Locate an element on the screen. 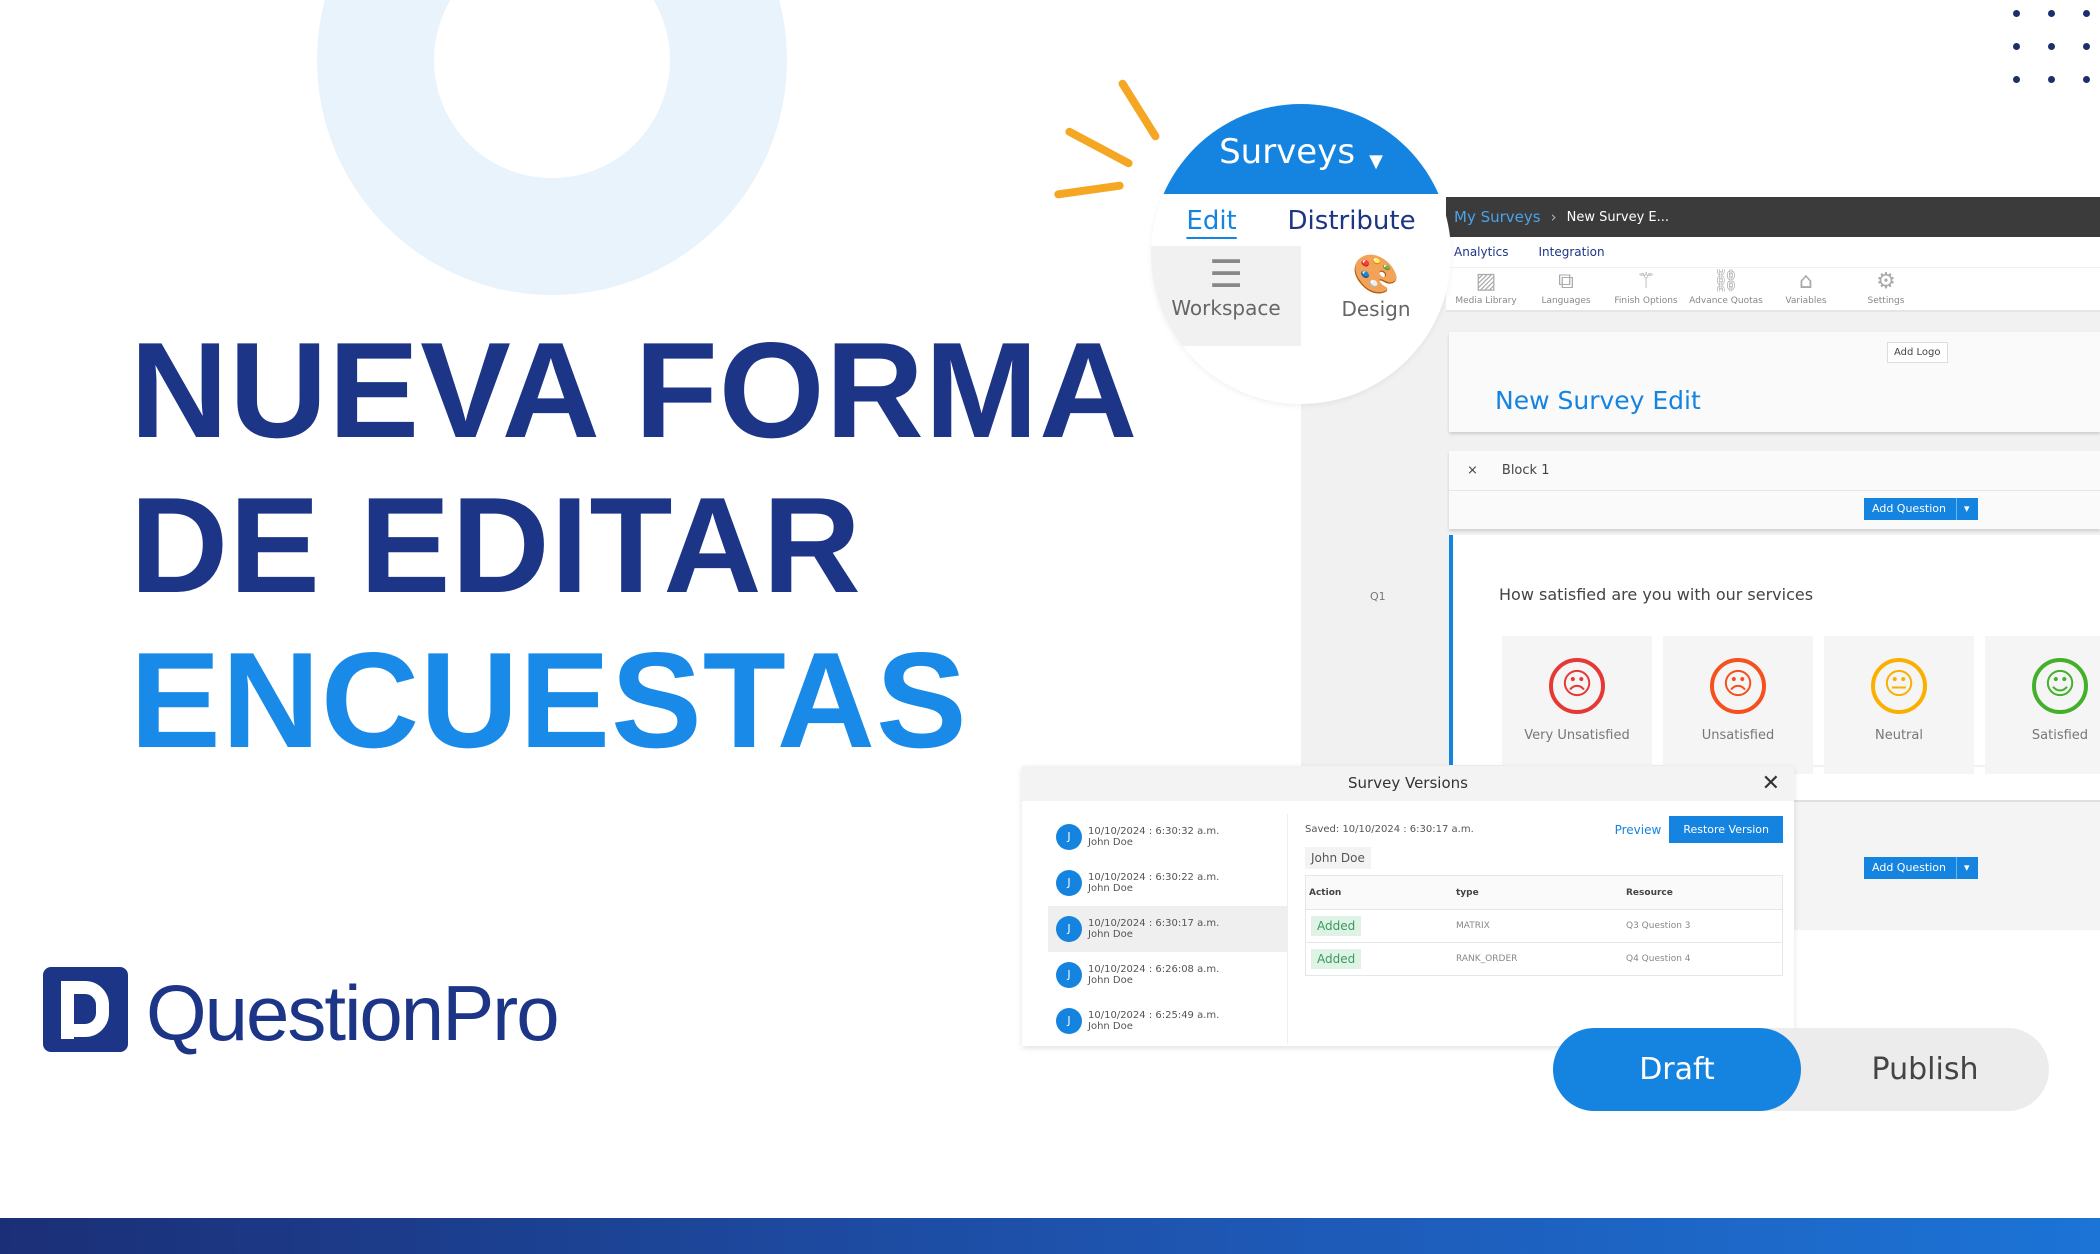 The width and height of the screenshot is (2100, 1254). collapse-icon: ⨯ is located at coordinates (1472, 470).